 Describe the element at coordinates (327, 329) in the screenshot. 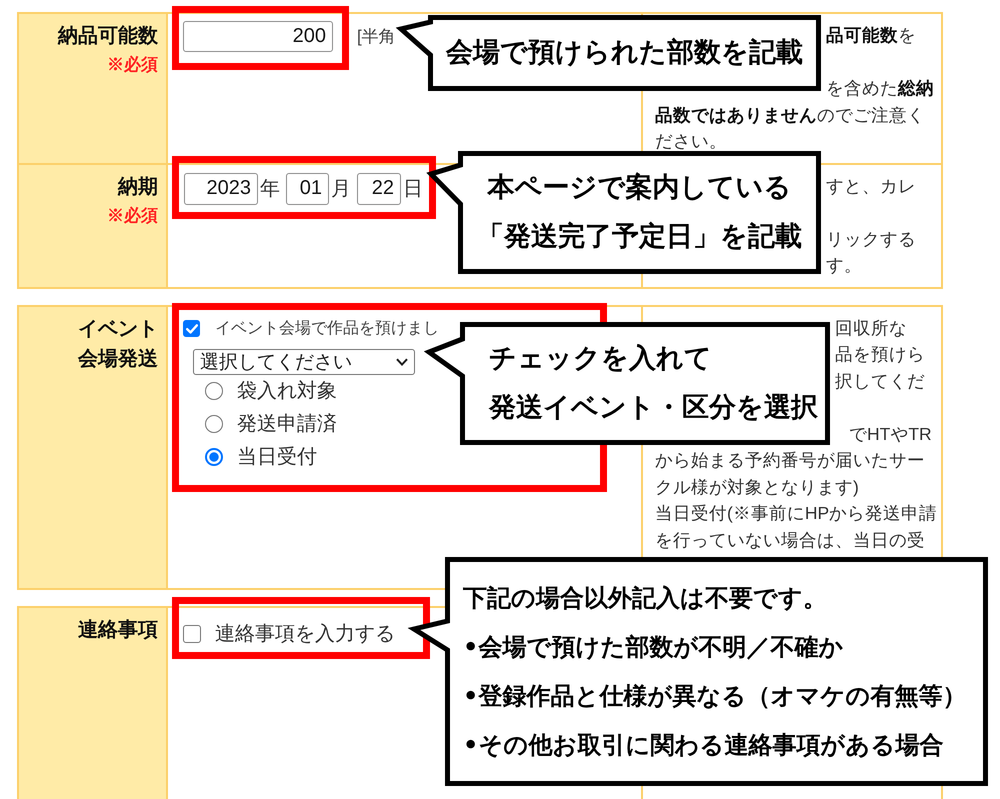

I see `checkbox-label: イベント会場で作品を預けまし` at that location.